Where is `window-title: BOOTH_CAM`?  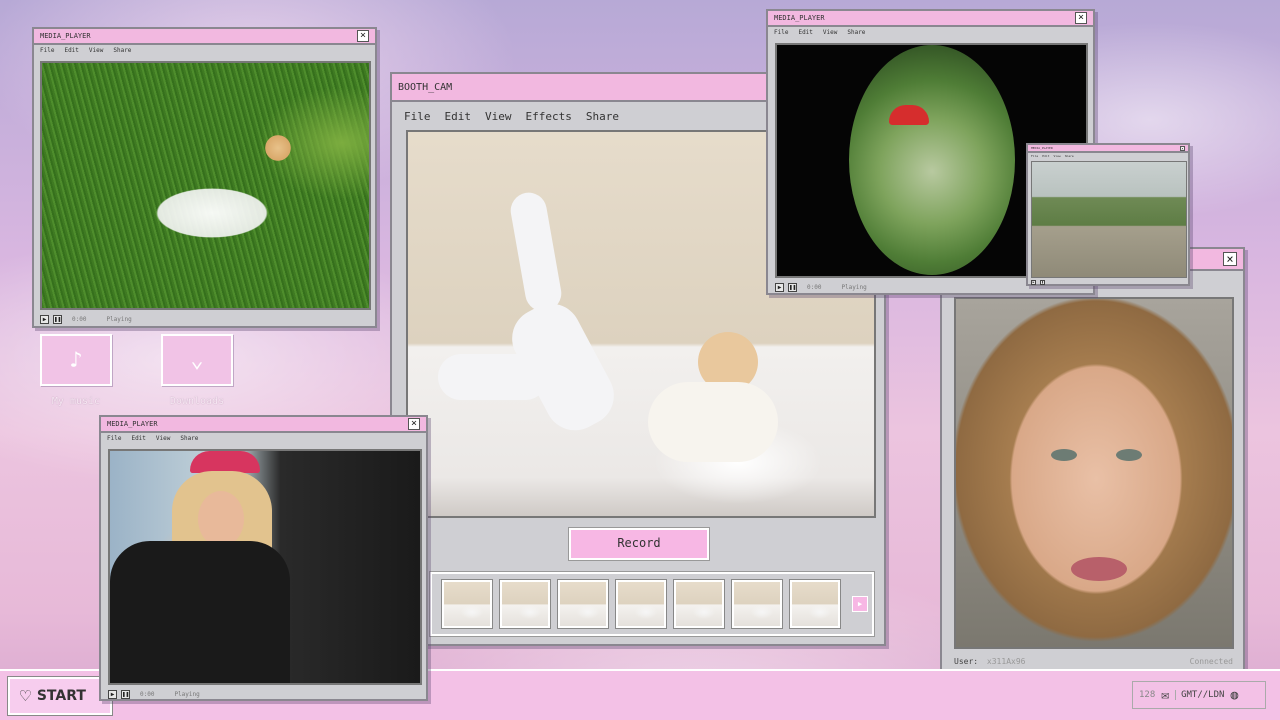
window-title: BOOTH_CAM is located at coordinates (425, 87).